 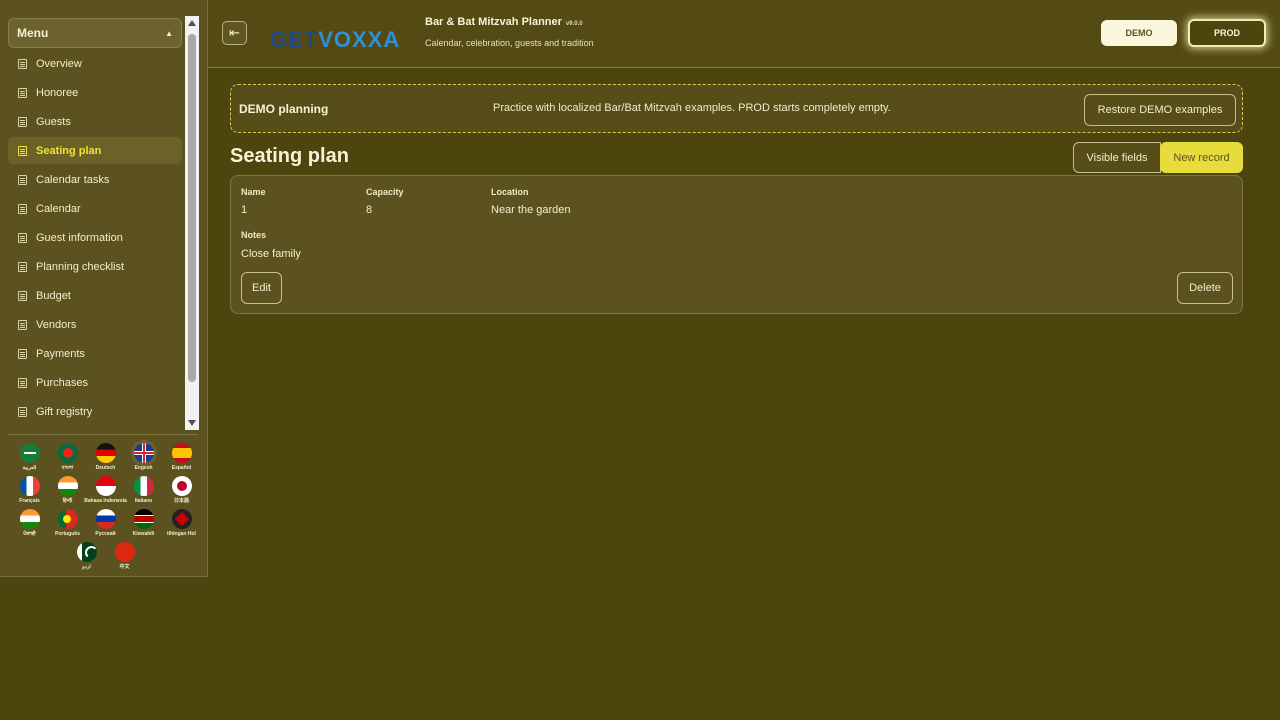 What do you see at coordinates (1205, 288) in the screenshot?
I see `delete-button: Delete` at bounding box center [1205, 288].